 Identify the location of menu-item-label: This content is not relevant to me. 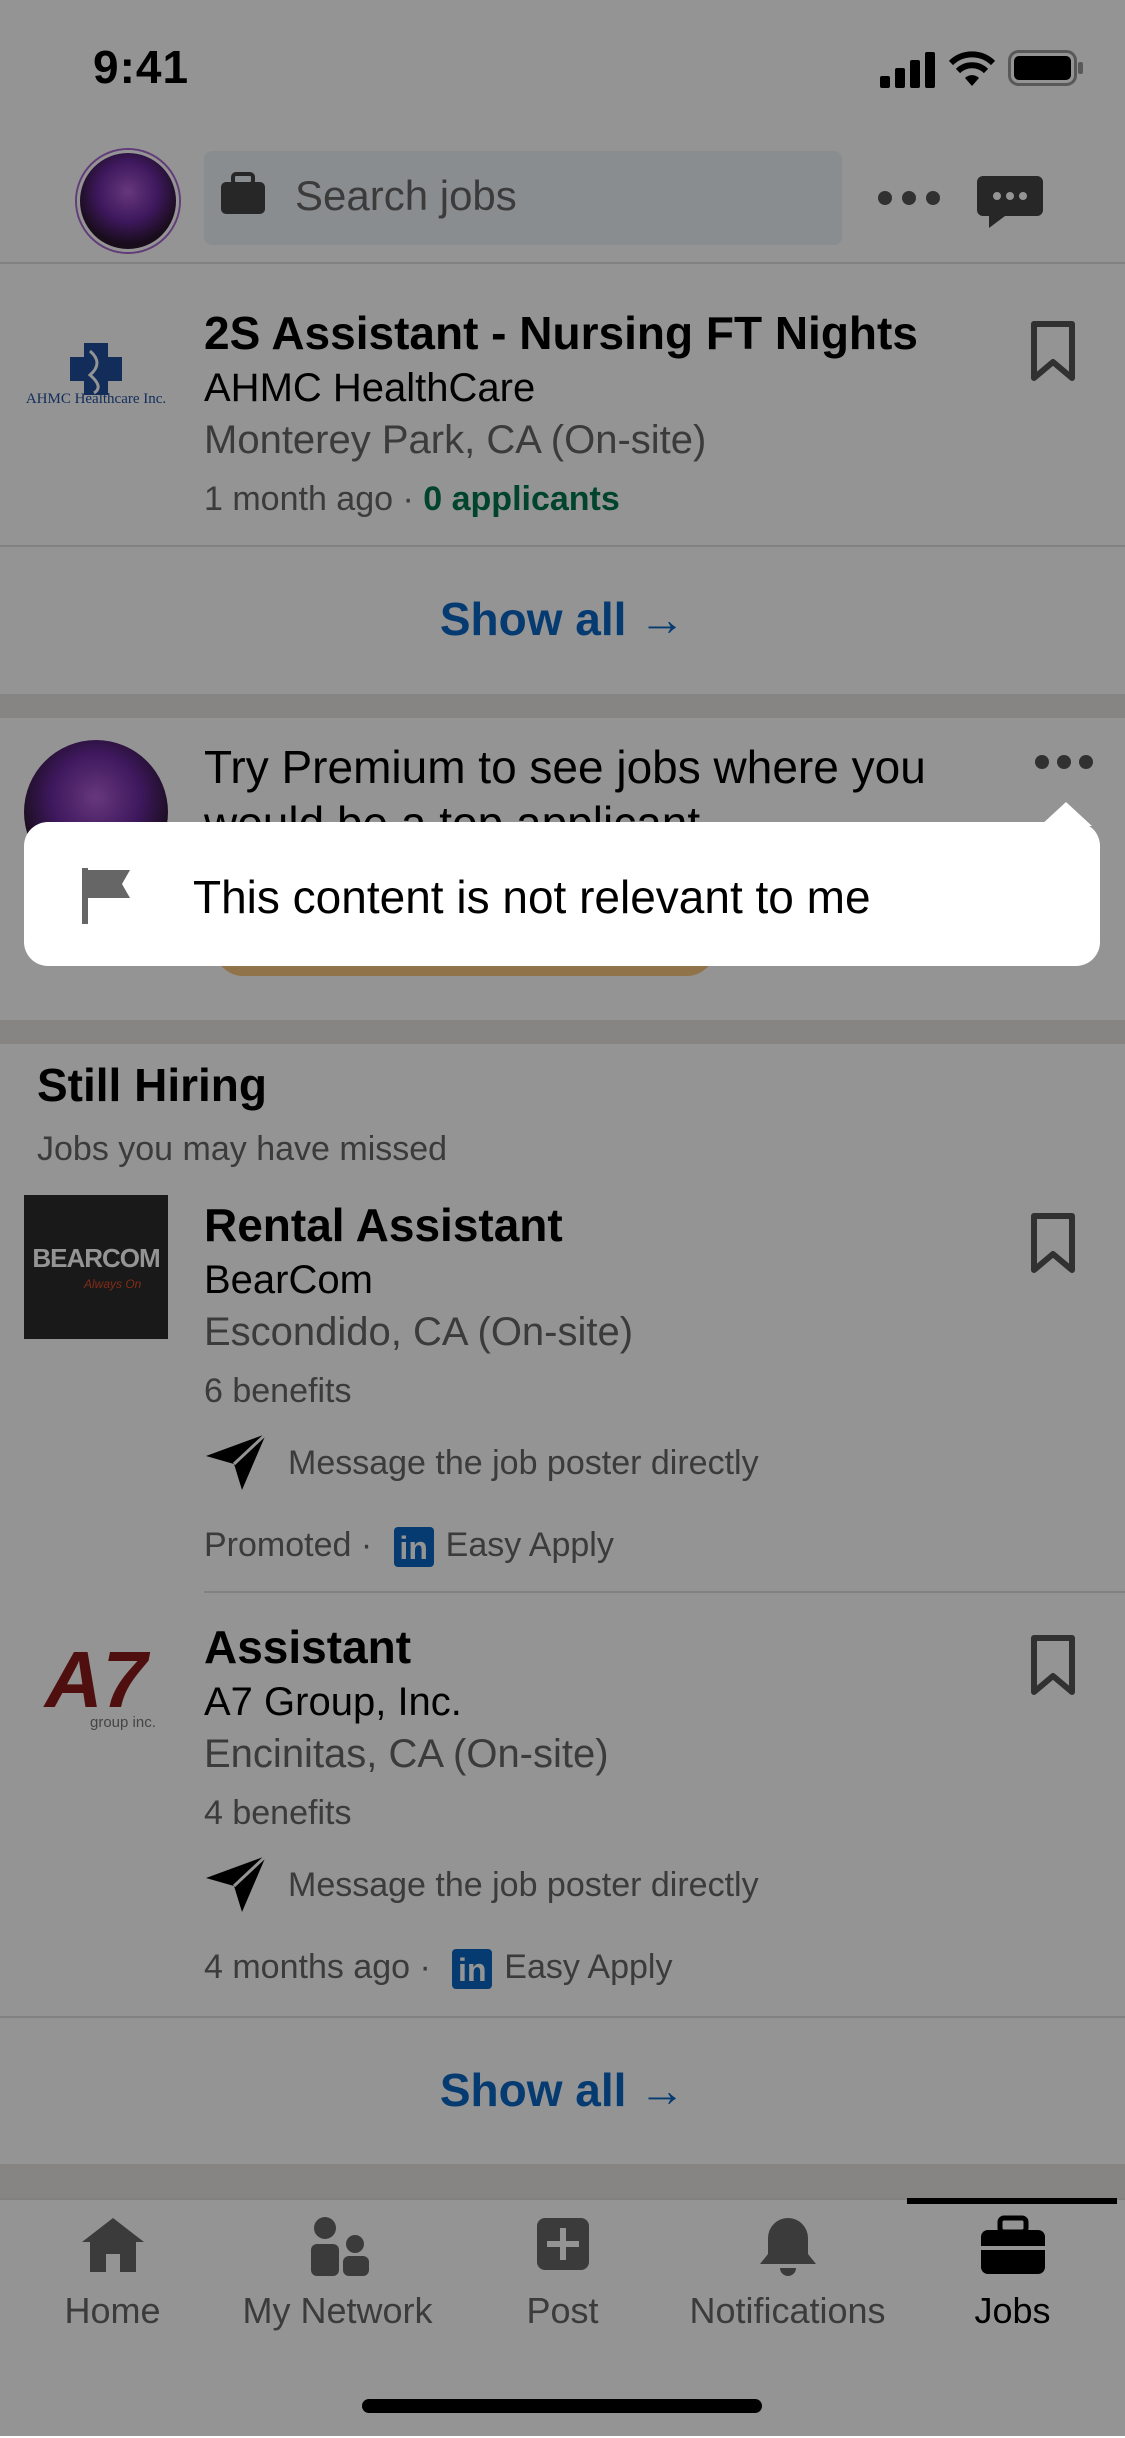
(532, 897).